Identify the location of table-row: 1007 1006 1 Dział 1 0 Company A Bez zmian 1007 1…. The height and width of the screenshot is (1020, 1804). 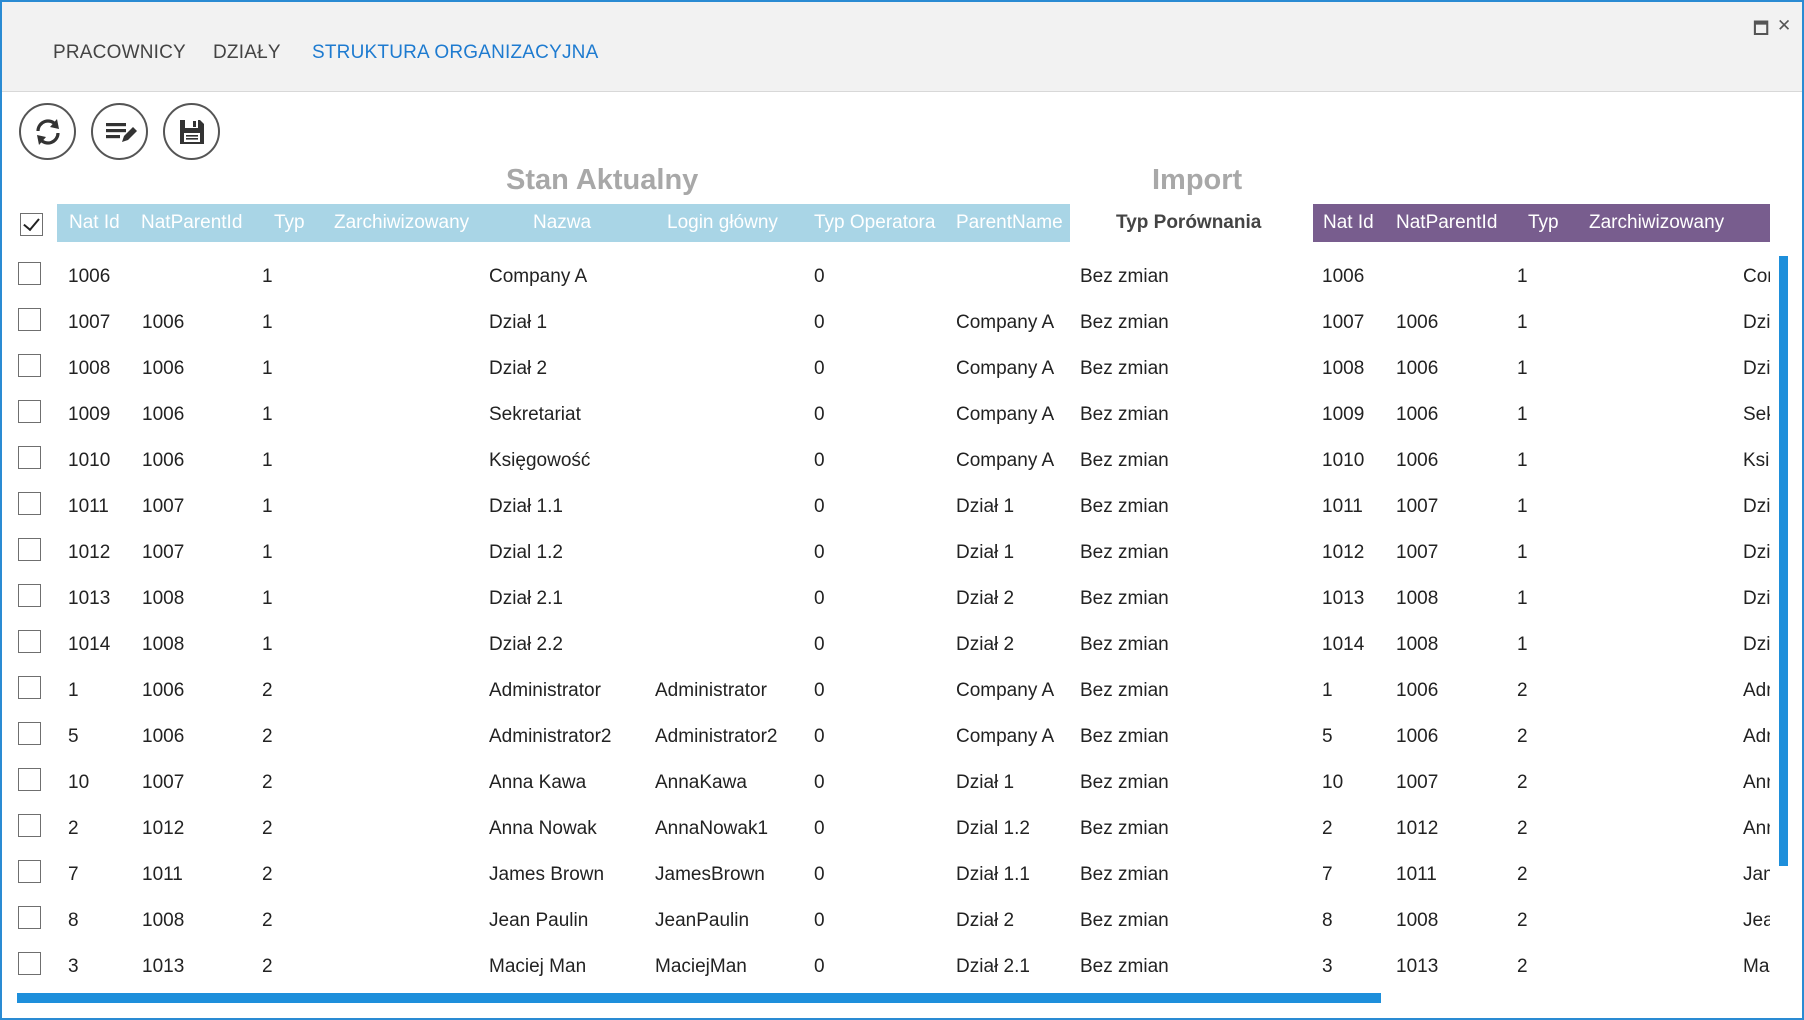
(902, 323).